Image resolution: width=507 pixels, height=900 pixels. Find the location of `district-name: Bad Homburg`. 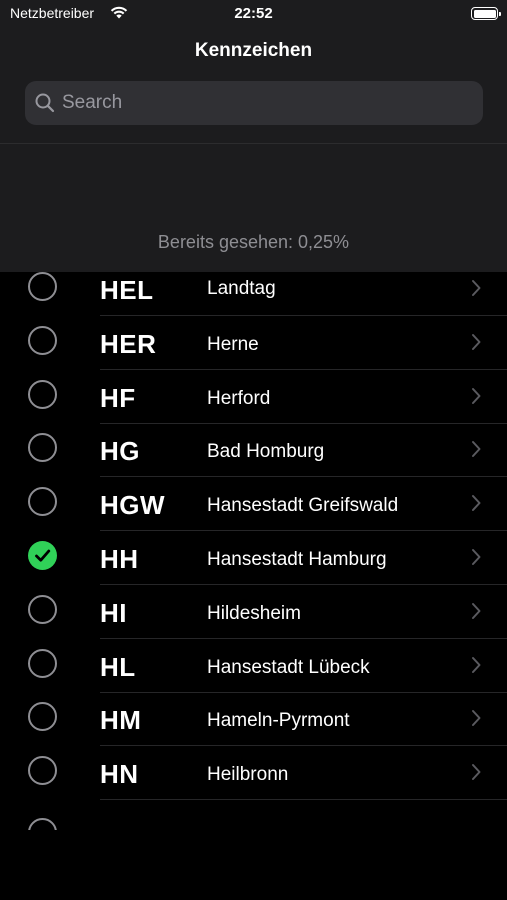

district-name: Bad Homburg is located at coordinates (266, 452).